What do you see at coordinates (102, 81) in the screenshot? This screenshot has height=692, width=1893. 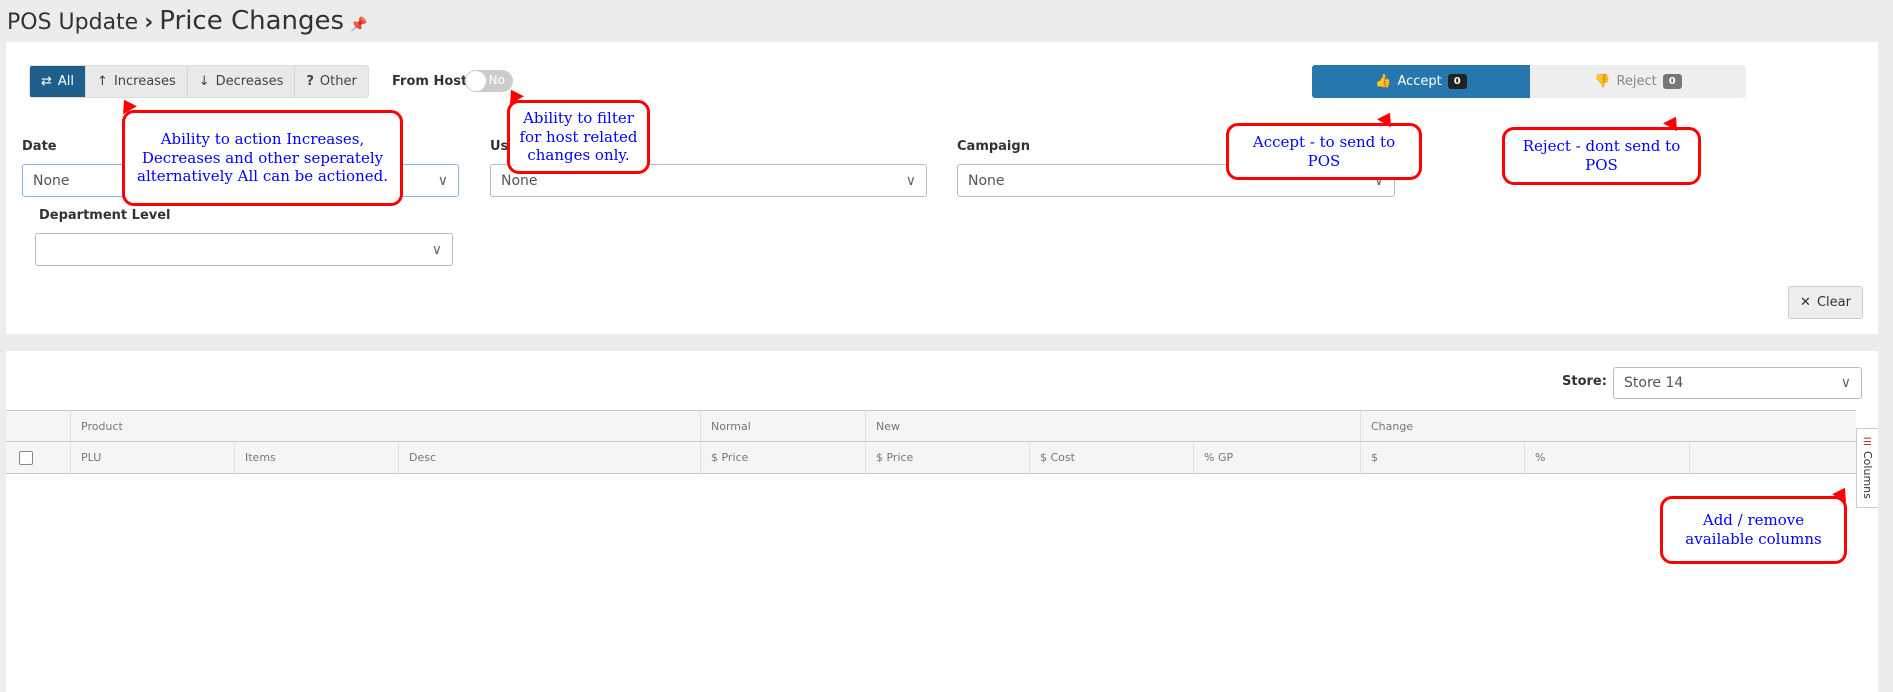 I see `arrow-up-icon: ↑` at bounding box center [102, 81].